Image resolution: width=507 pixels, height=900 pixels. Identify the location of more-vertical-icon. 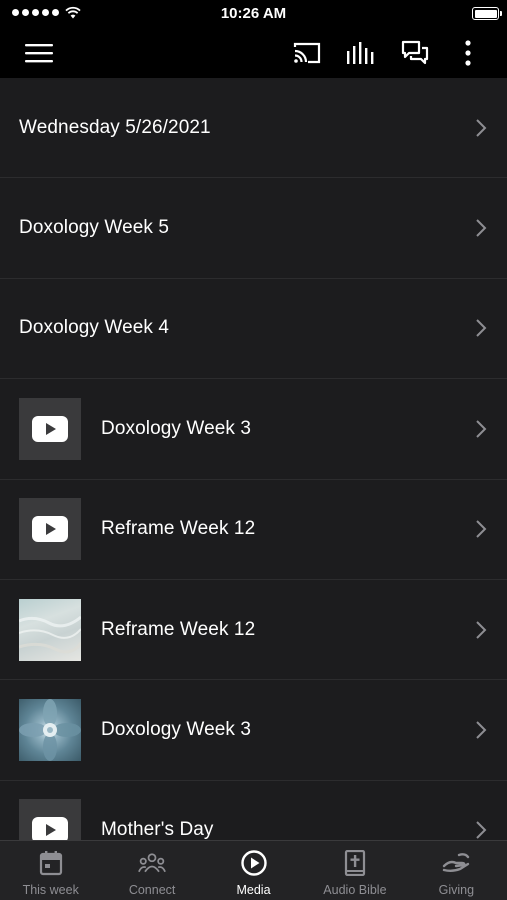
(468, 53).